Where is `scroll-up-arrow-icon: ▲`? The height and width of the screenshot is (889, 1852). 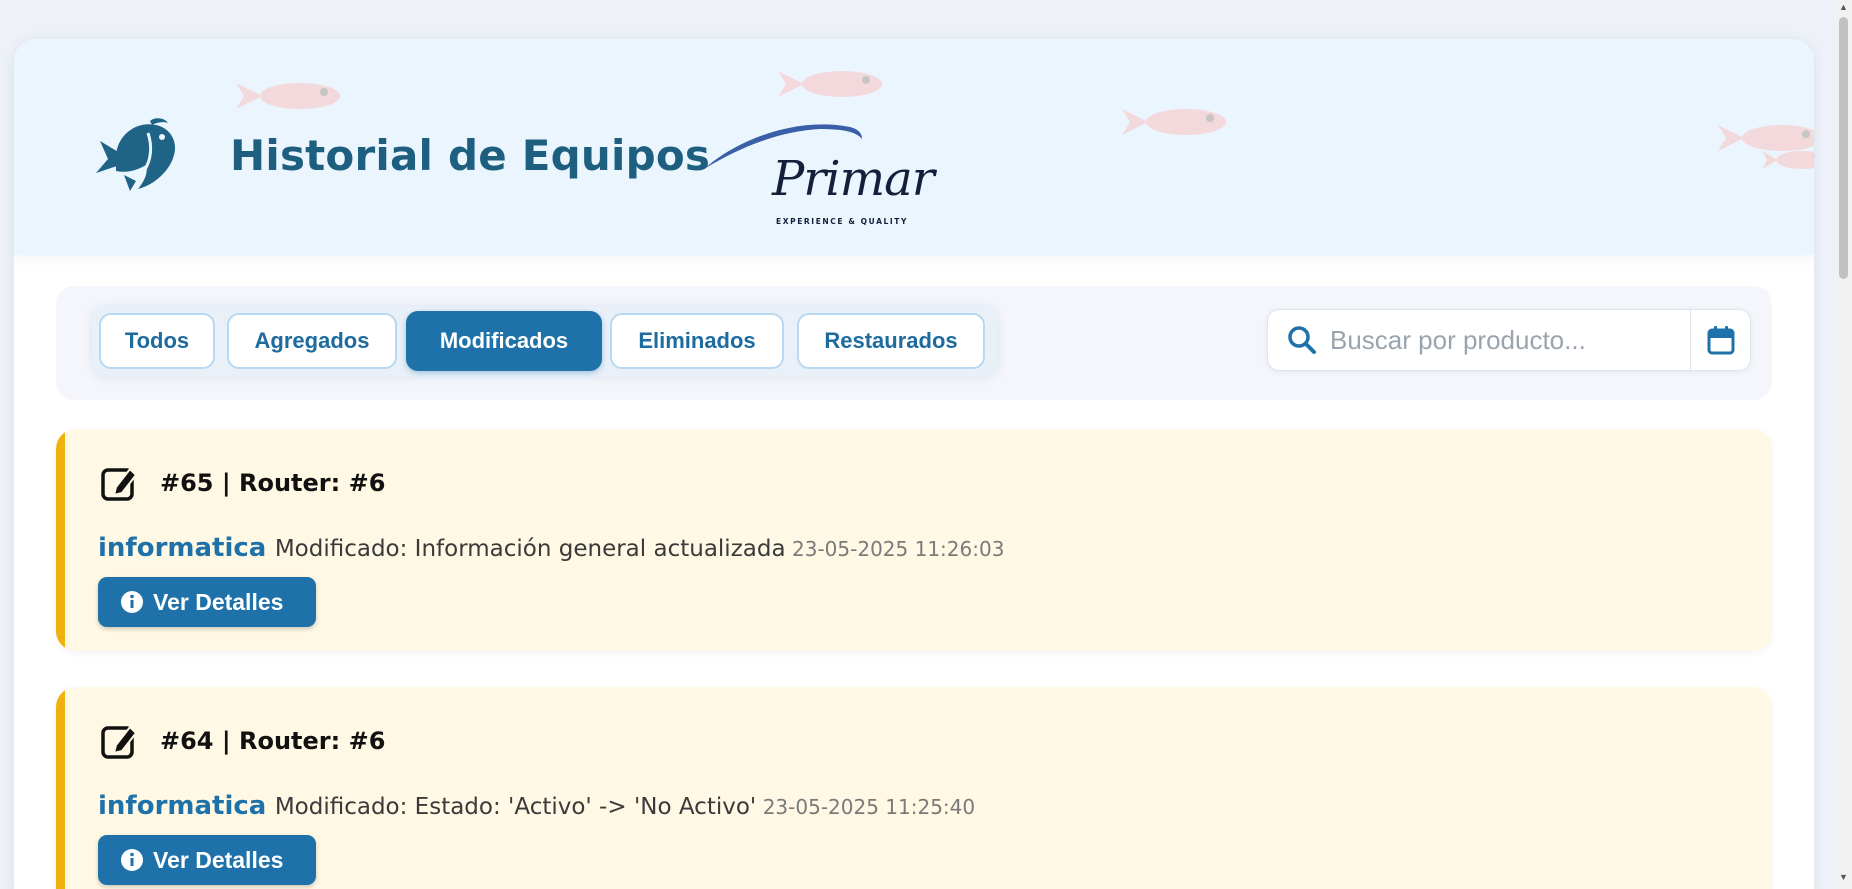 scroll-up-arrow-icon: ▲ is located at coordinates (1843, 7).